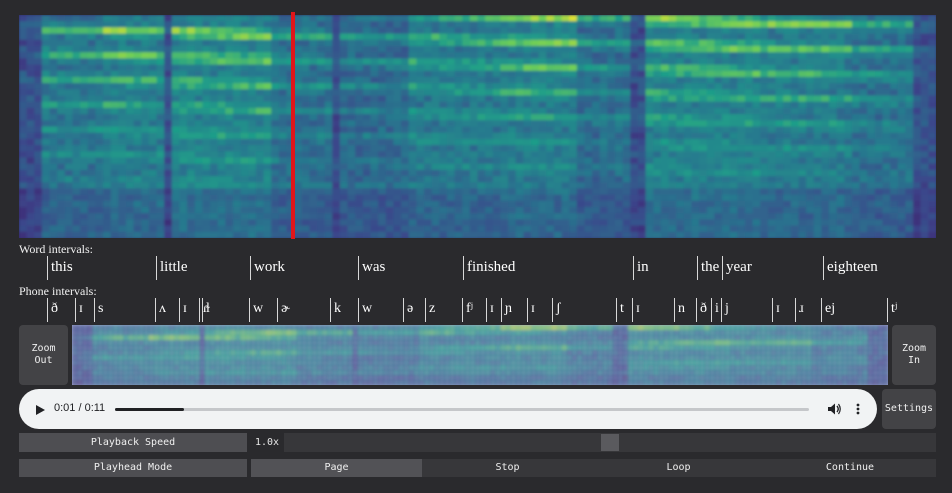 Image resolution: width=952 pixels, height=493 pixels. I want to click on playback-speed-slider, so click(610, 442).